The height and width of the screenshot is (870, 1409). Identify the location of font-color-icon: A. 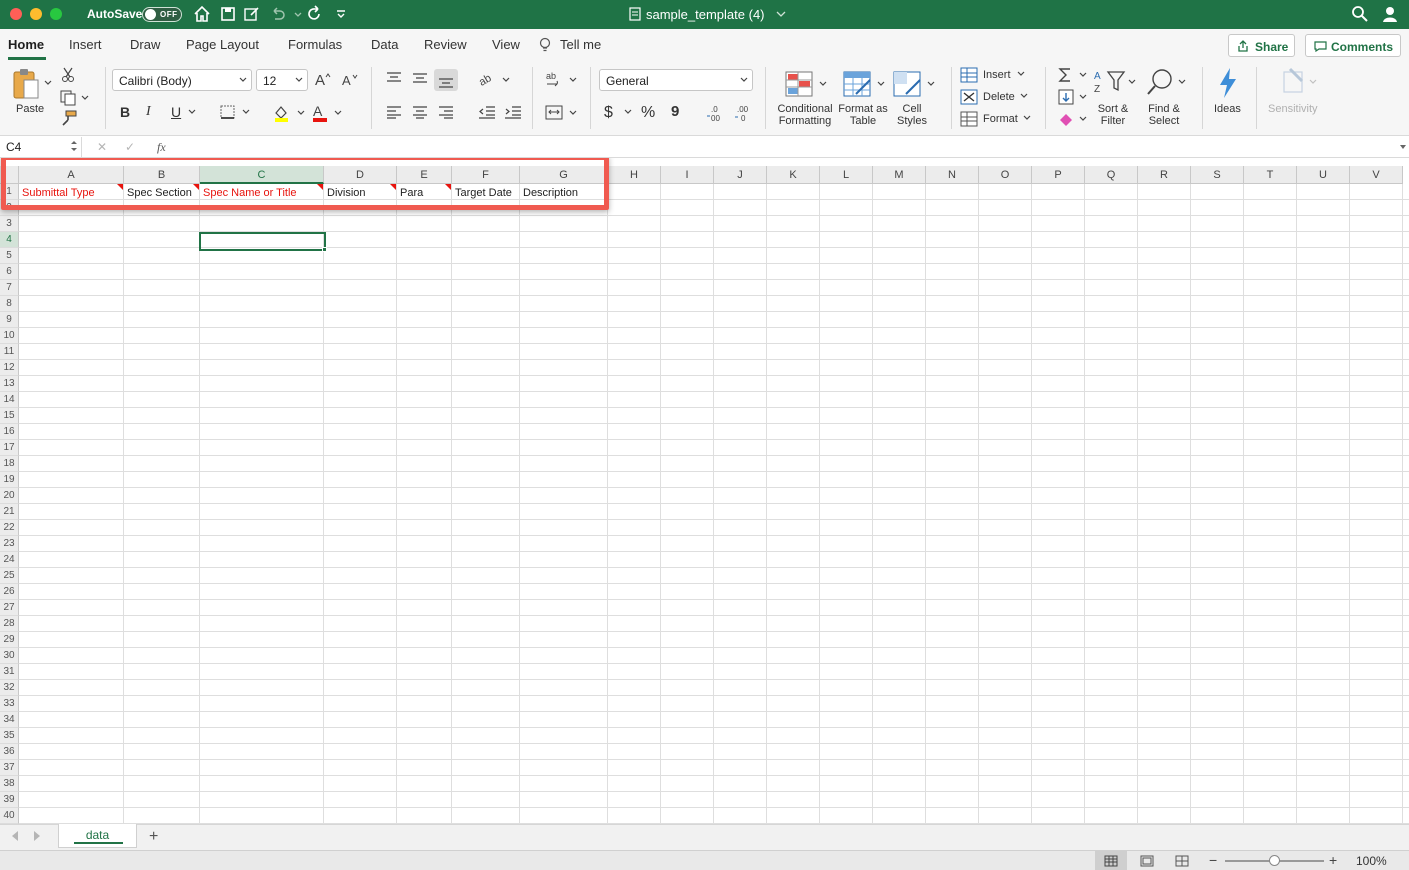
(328, 113).